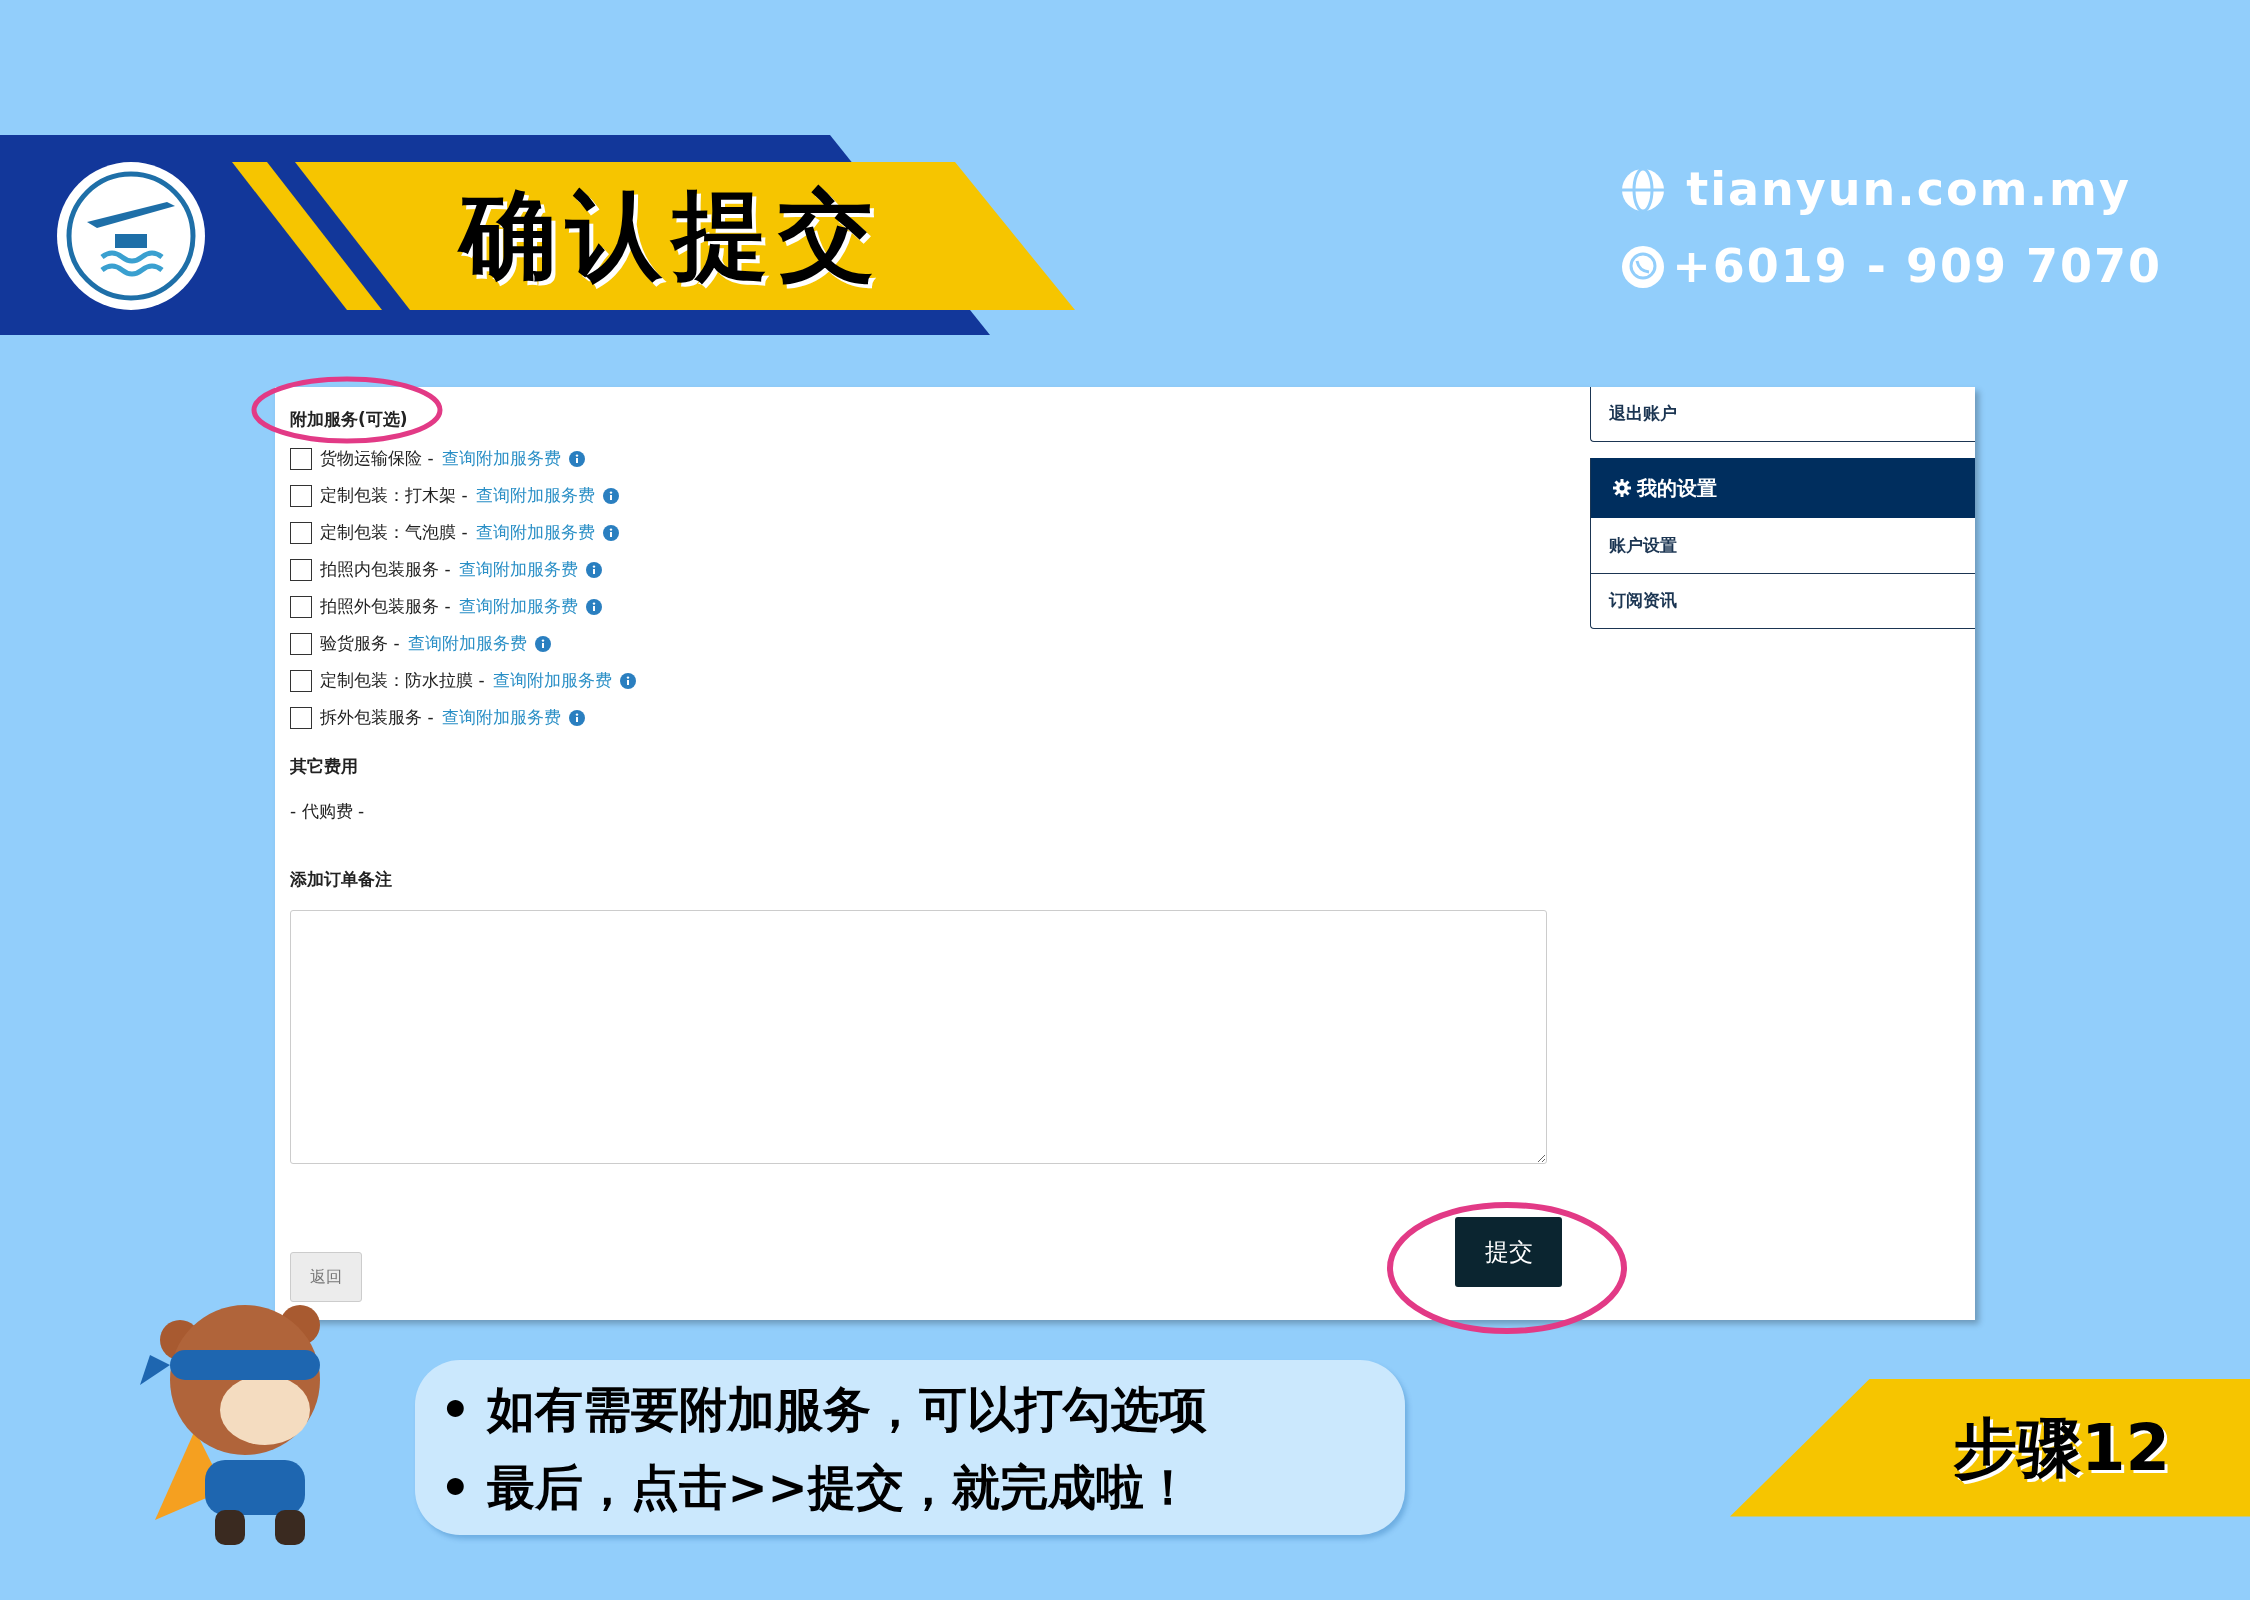  I want to click on submit-button: 提交, so click(1508, 1252).